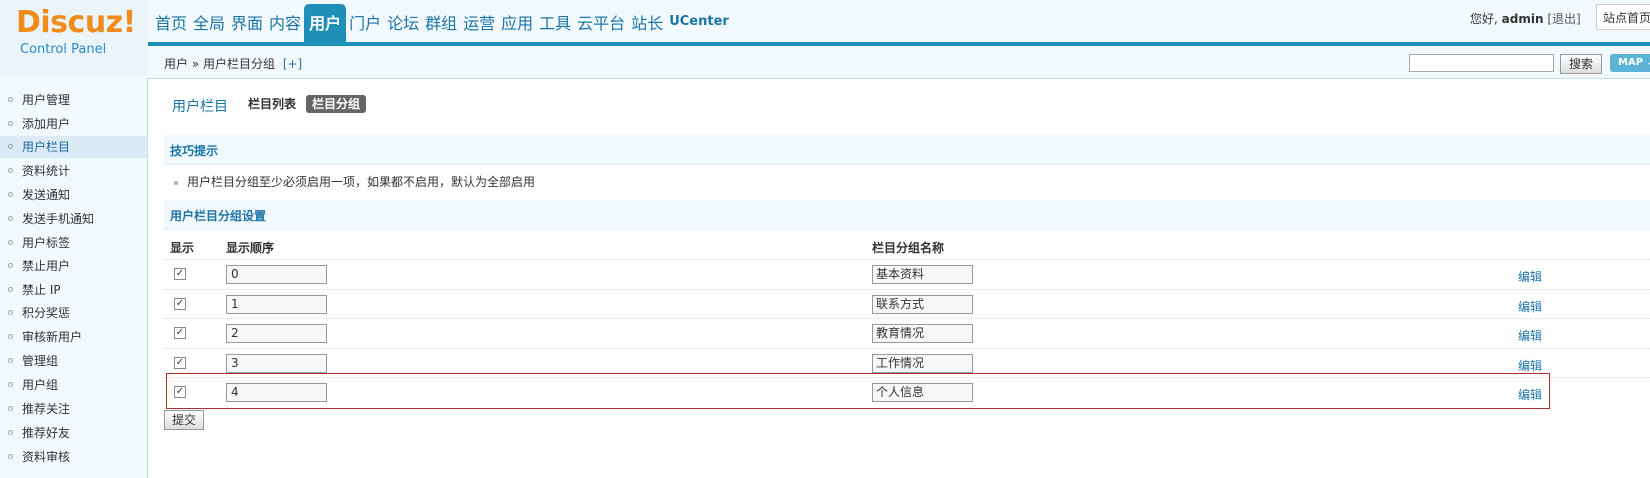 Image resolution: width=1650 pixels, height=478 pixels. What do you see at coordinates (73, 433) in the screenshot?
I see `sidebar-item-recommend-friend: 推荐好友` at bounding box center [73, 433].